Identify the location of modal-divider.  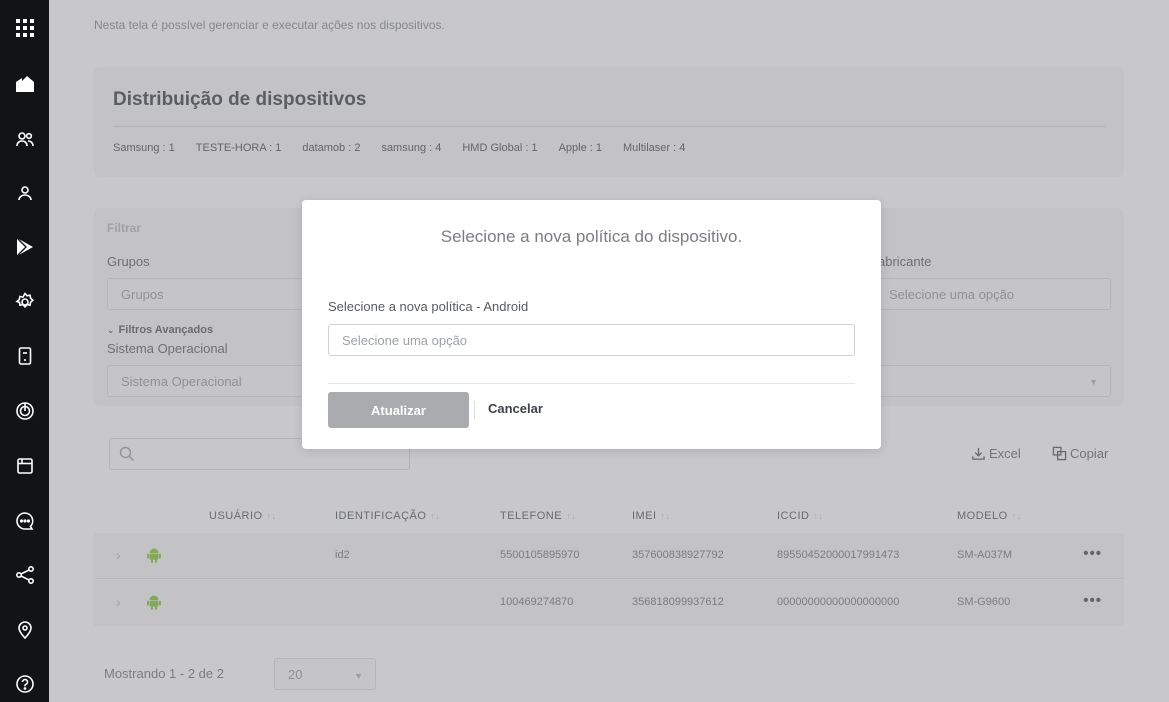
(591, 383).